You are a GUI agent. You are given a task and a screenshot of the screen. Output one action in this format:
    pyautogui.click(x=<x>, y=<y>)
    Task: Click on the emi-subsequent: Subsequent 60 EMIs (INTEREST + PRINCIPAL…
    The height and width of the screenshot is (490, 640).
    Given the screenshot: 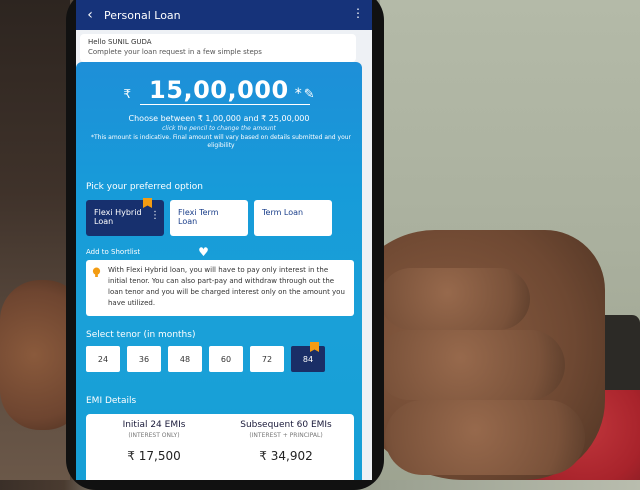 What is the action you would take?
    pyautogui.click(x=286, y=441)
    